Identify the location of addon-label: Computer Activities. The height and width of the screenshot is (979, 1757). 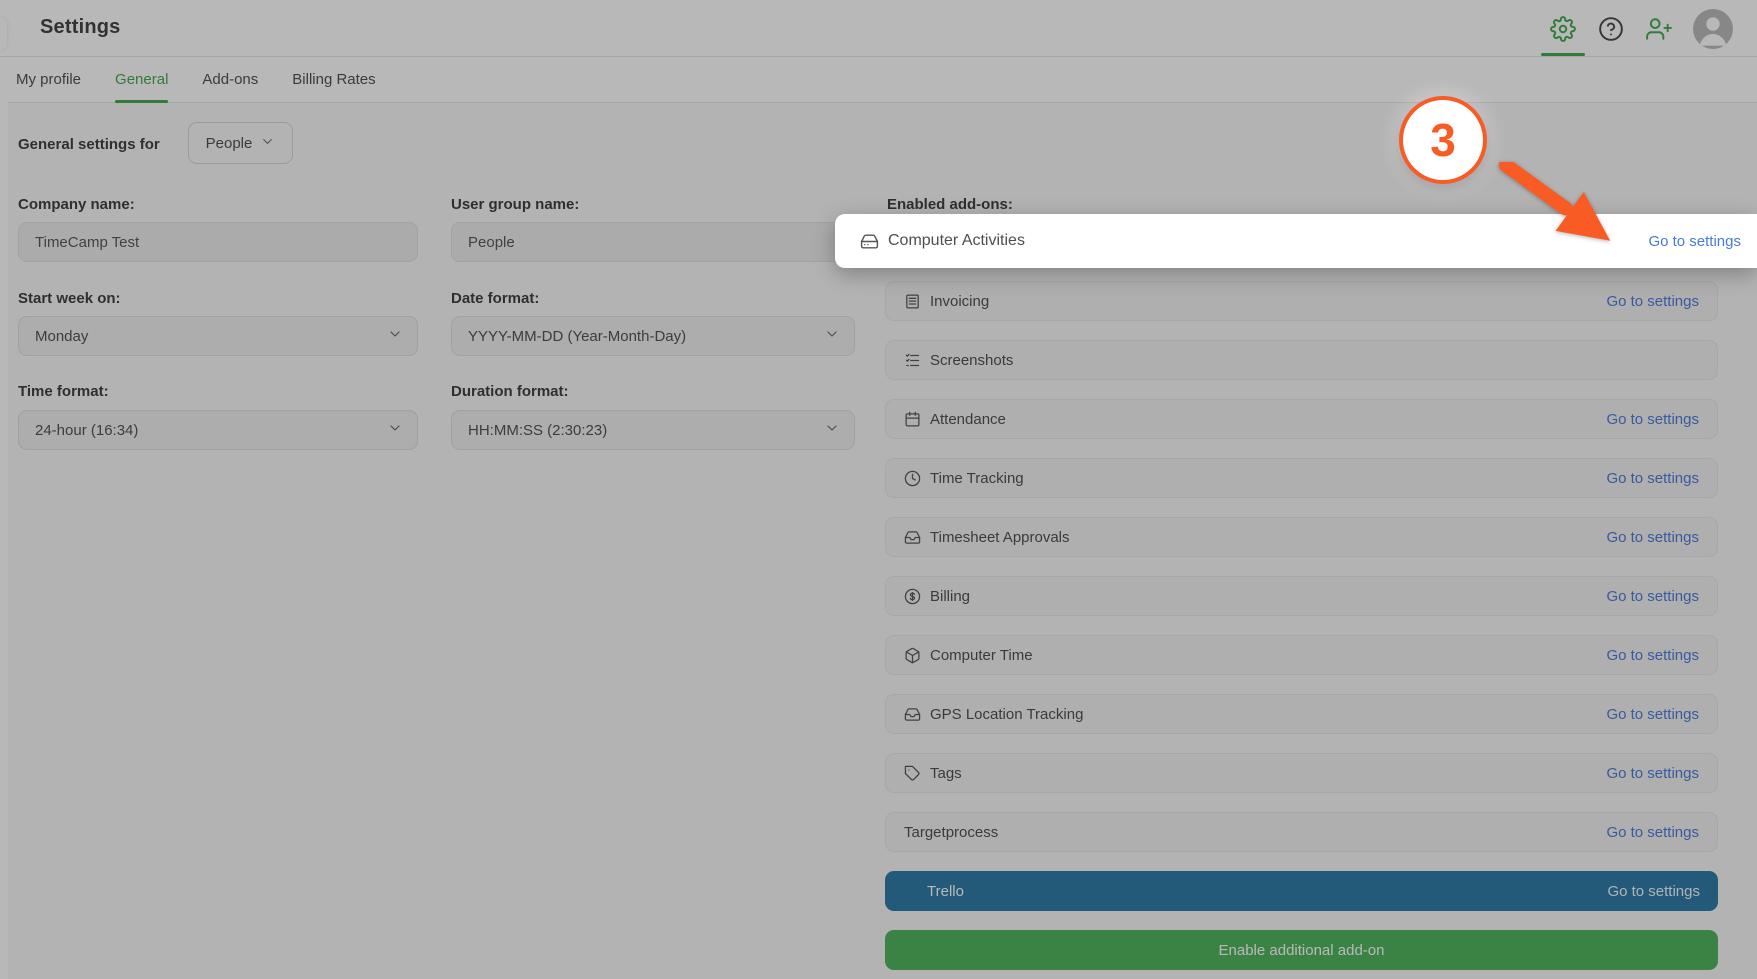
(956, 240).